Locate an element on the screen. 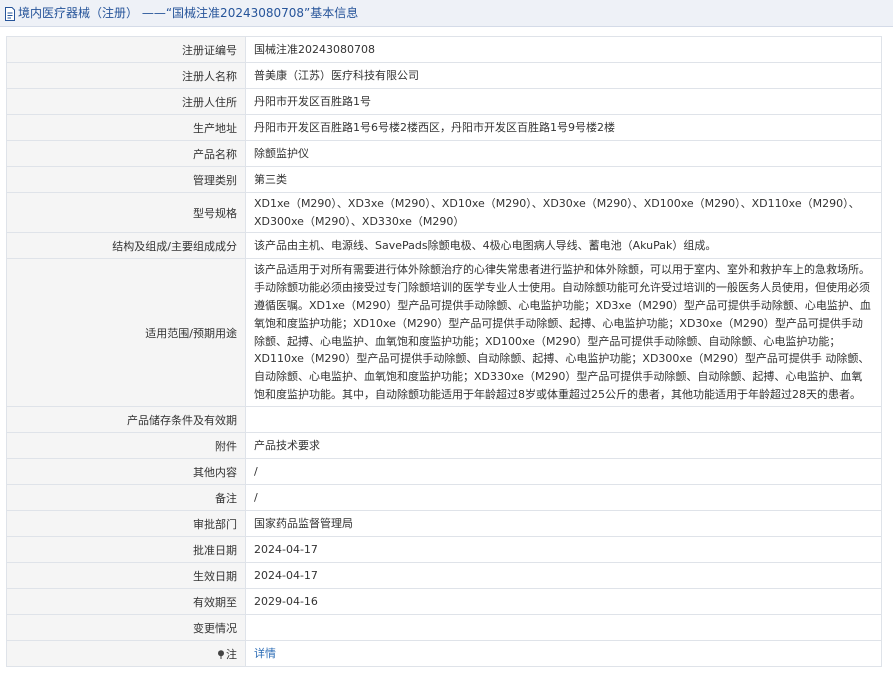  row-value: 第三类 is located at coordinates (563, 179).